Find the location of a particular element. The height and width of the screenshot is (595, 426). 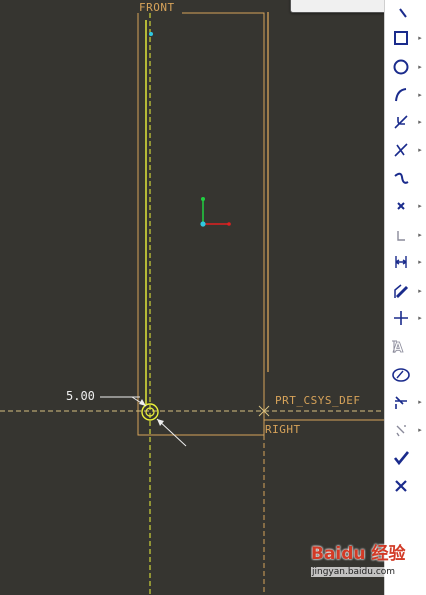

select-icon is located at coordinates (403, 13).